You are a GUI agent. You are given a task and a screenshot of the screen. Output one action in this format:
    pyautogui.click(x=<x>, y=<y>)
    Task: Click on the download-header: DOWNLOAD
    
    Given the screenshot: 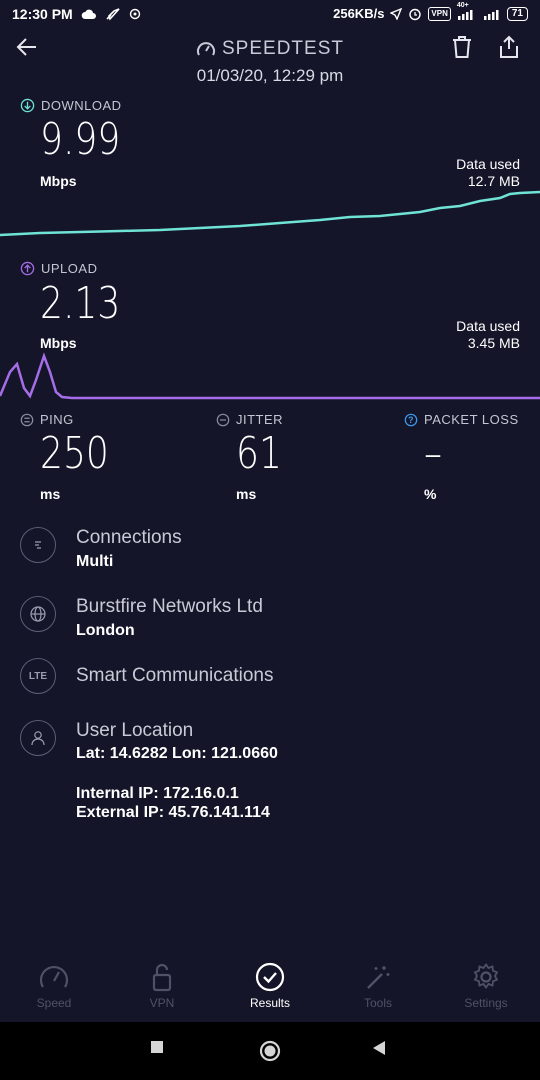 What is the action you would take?
    pyautogui.click(x=71, y=105)
    